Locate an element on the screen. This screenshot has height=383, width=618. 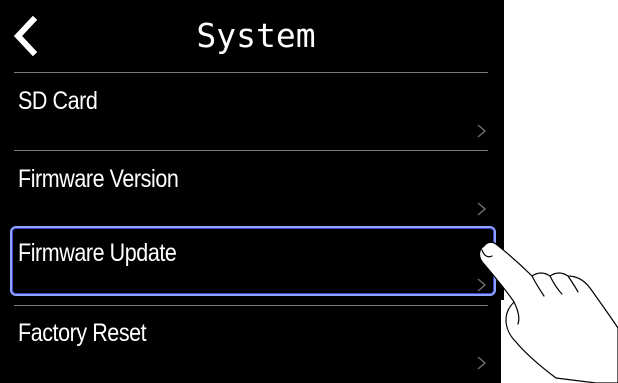
finger-tap-hand-icon is located at coordinates (548, 312).